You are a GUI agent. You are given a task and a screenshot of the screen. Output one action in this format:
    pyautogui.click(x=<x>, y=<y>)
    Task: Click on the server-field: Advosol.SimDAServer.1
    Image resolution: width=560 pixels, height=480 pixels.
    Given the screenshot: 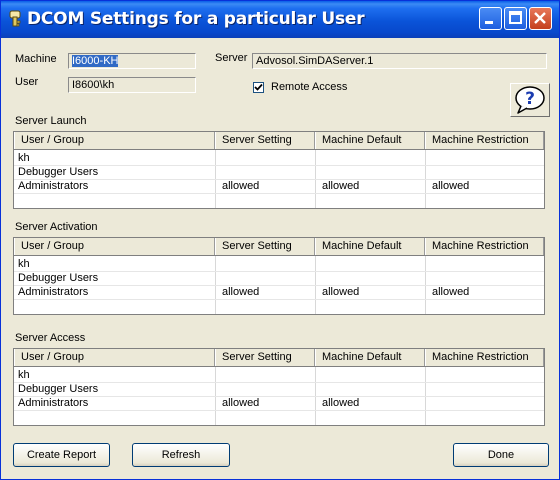 What is the action you would take?
    pyautogui.click(x=399, y=61)
    